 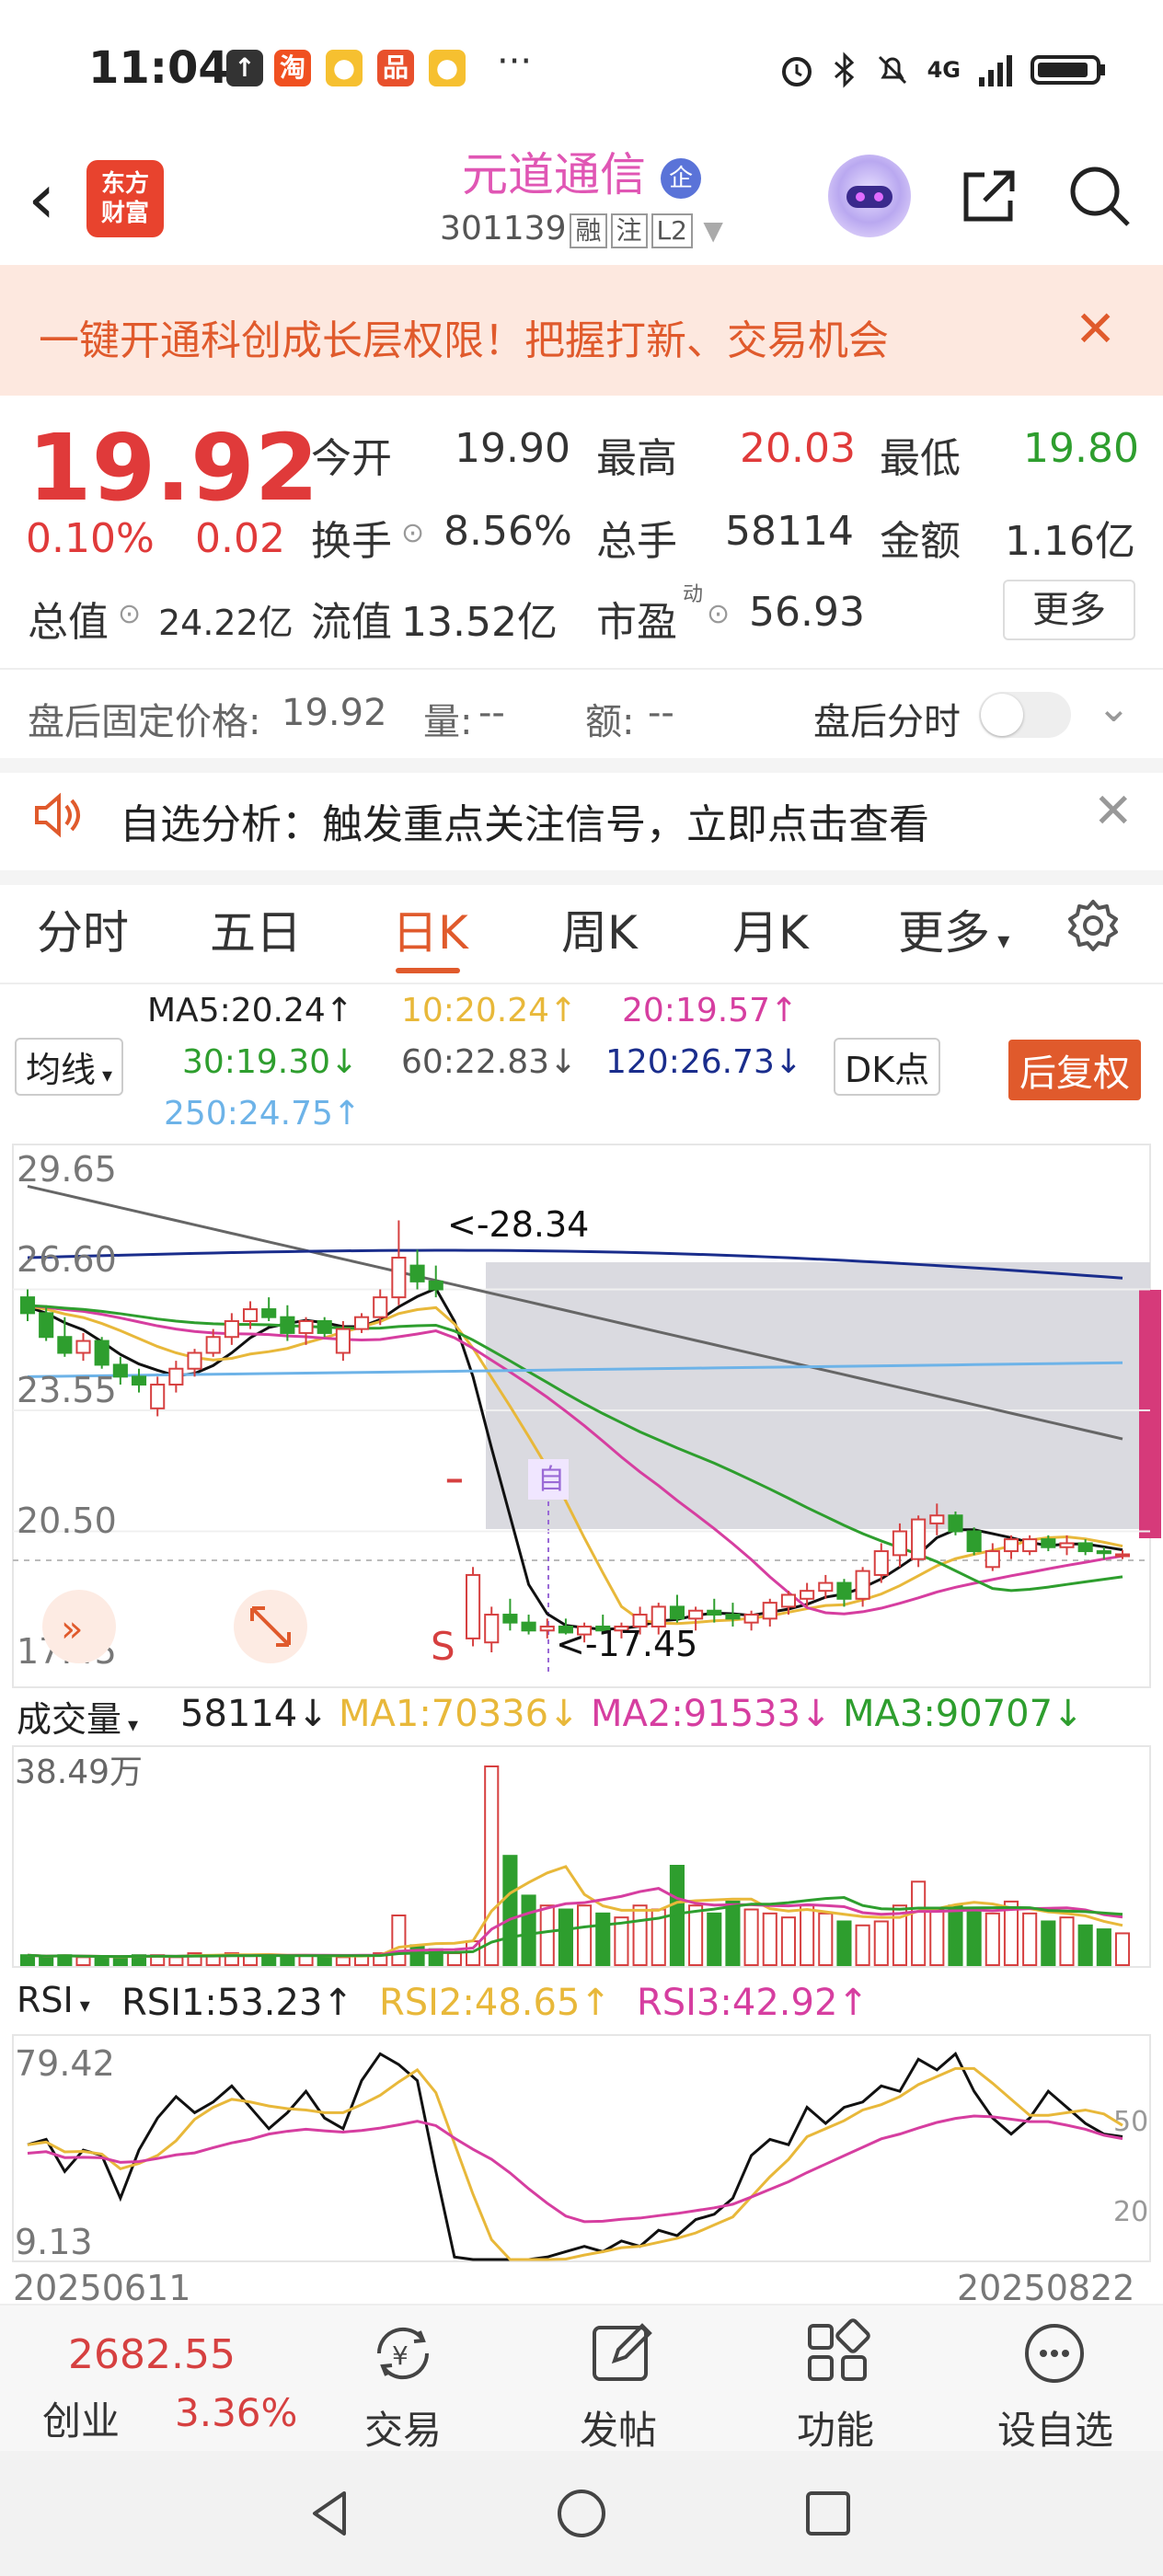 I want to click on rsi2-line, so click(x=575, y=2163).